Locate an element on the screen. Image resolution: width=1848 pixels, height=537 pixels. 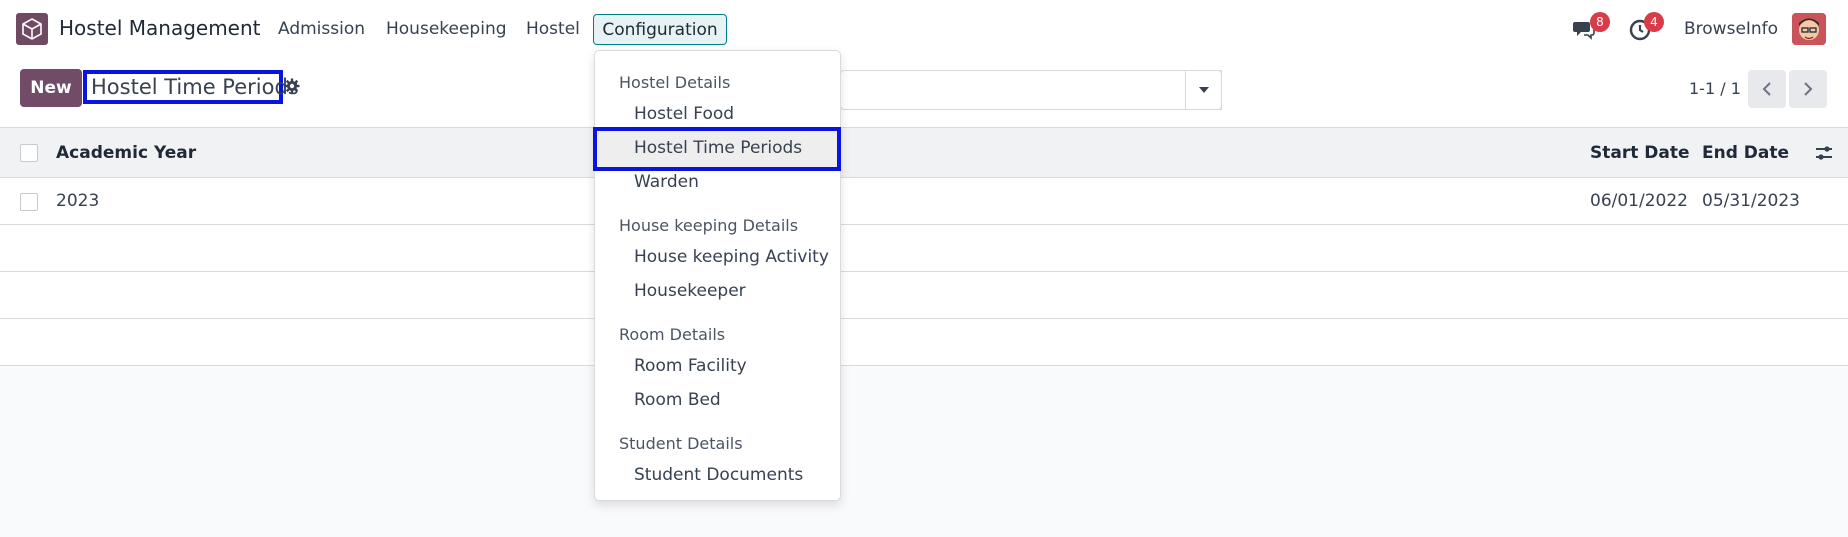
select-all-checkbox is located at coordinates (29, 153).